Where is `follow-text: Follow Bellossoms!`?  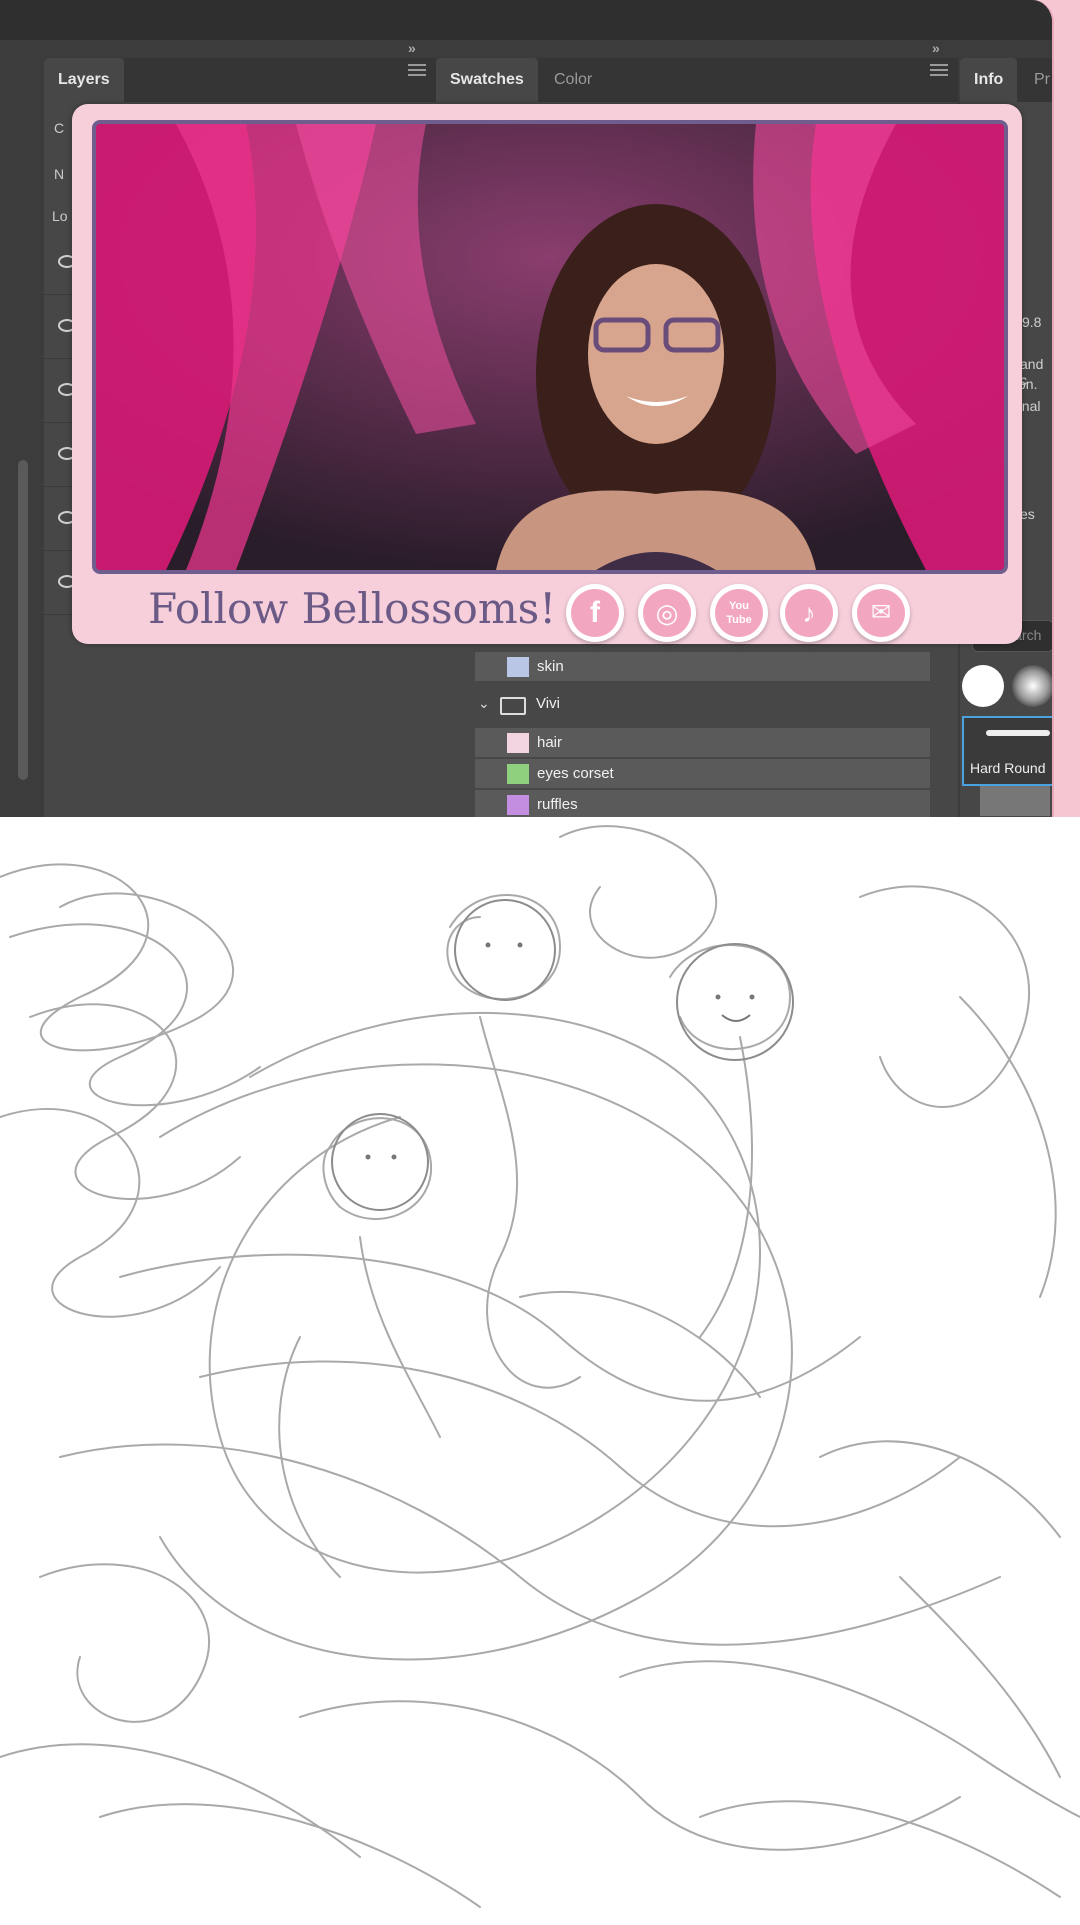
follow-text: Follow Bellossoms! is located at coordinates (352, 608).